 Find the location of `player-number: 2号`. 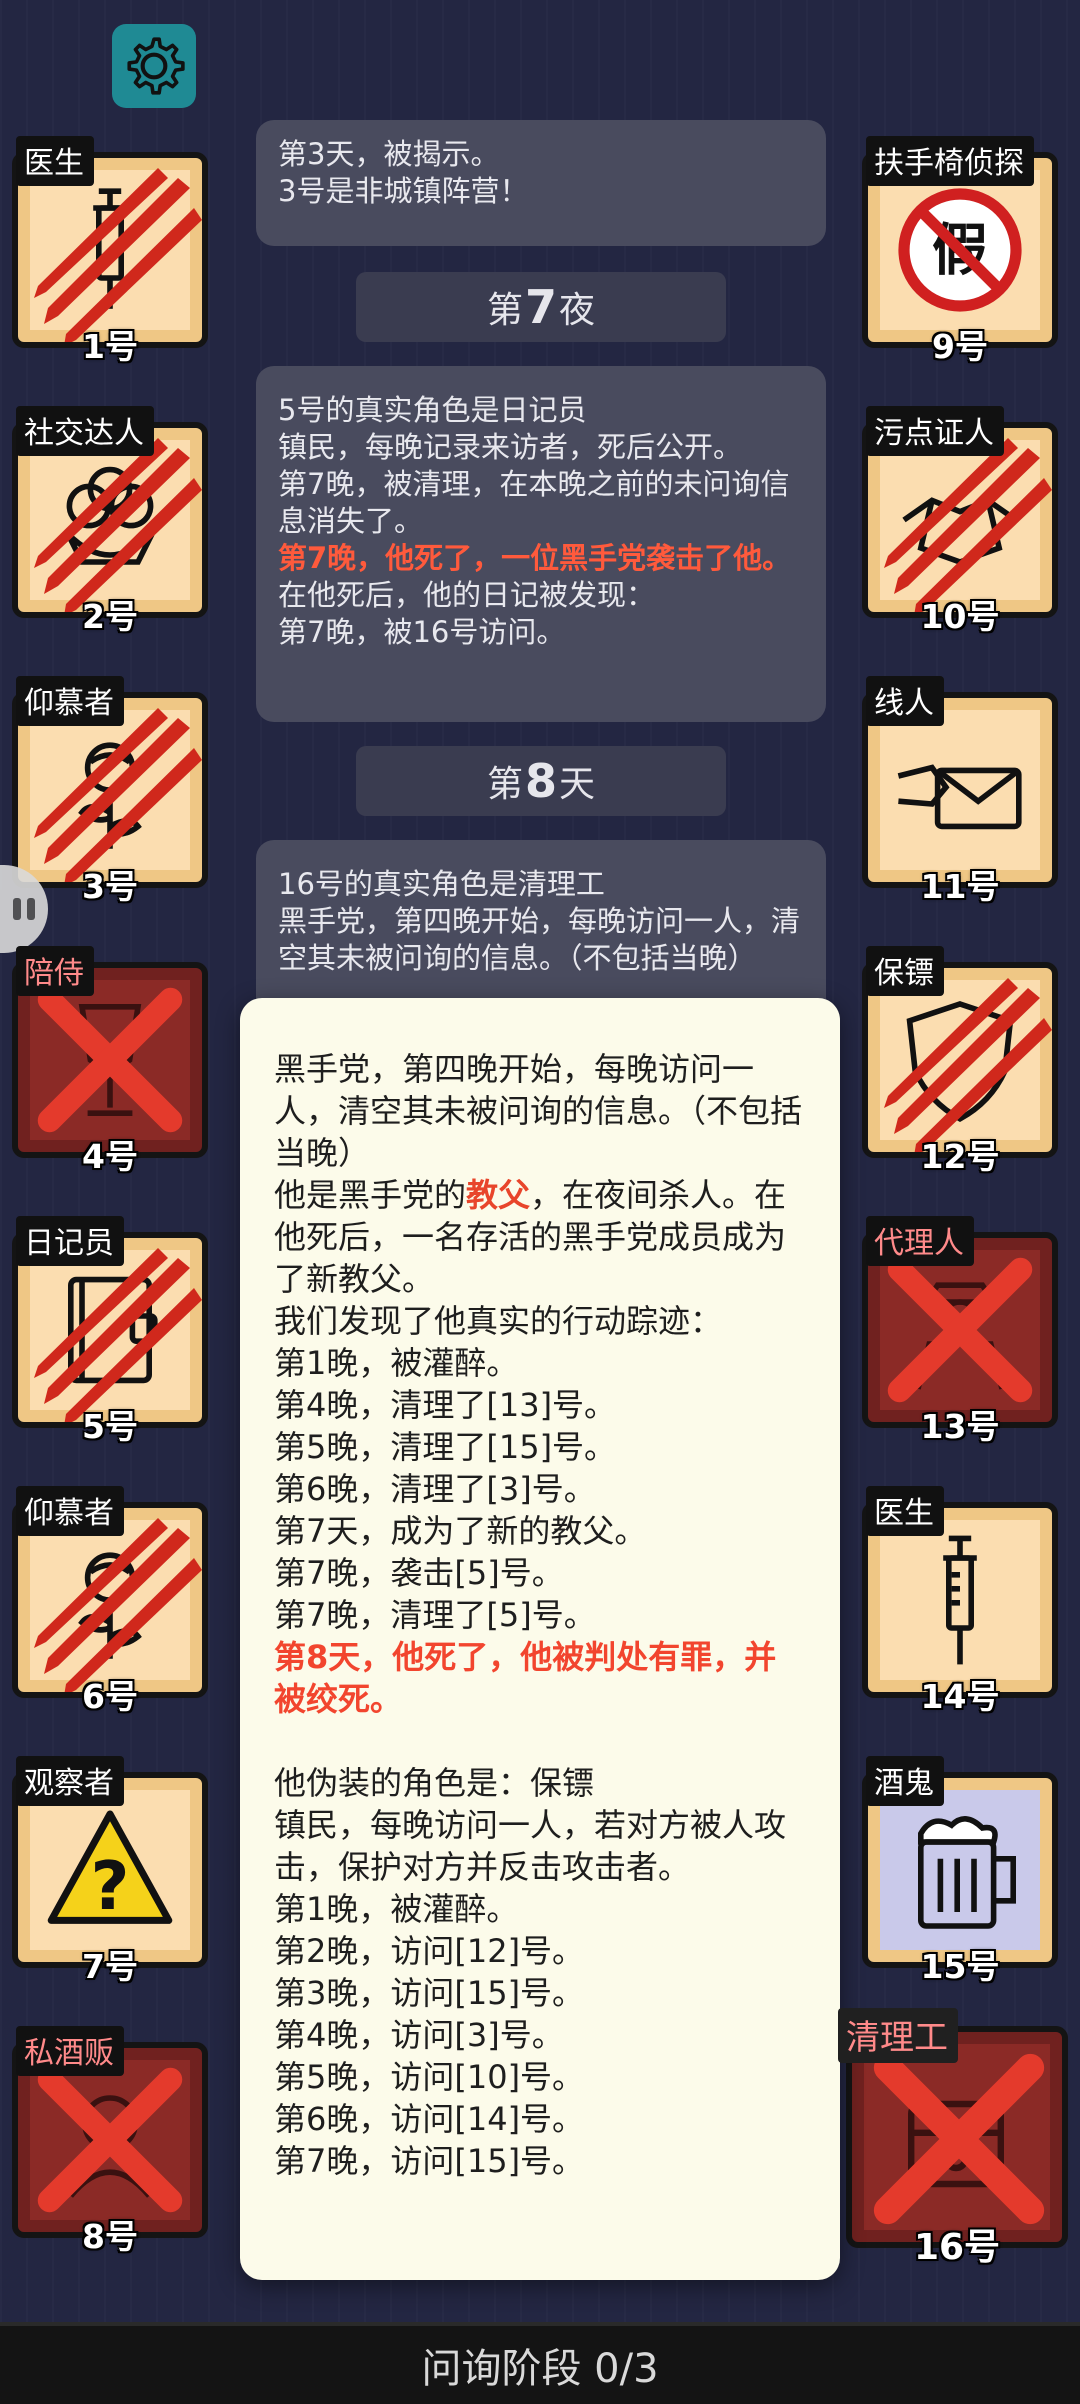

player-number: 2号 is located at coordinates (110, 616).